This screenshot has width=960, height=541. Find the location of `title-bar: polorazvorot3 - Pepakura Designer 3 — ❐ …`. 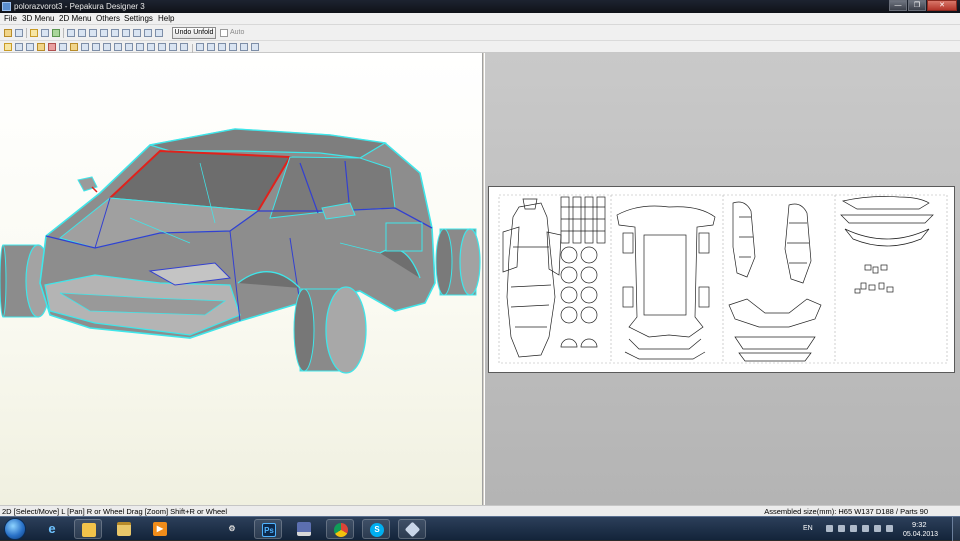

title-bar: polorazvorot3 - Pepakura Designer 3 — ❐ … is located at coordinates (480, 6).